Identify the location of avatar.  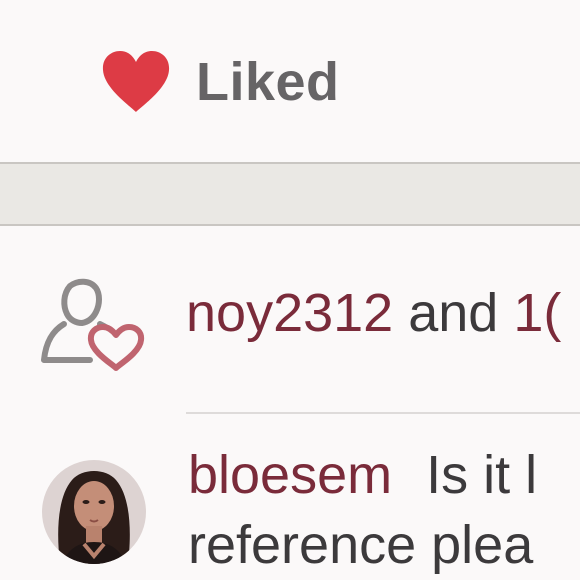
(94, 512).